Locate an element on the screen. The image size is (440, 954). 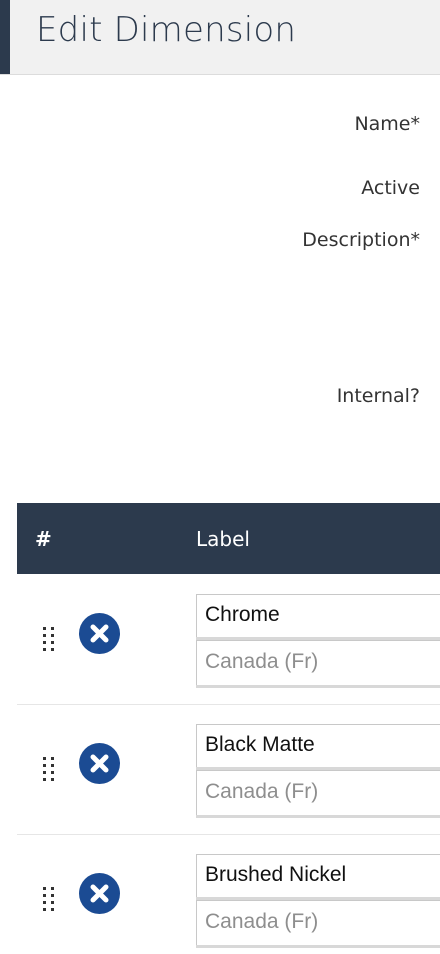
internal-label: Internal? is located at coordinates (378, 396).